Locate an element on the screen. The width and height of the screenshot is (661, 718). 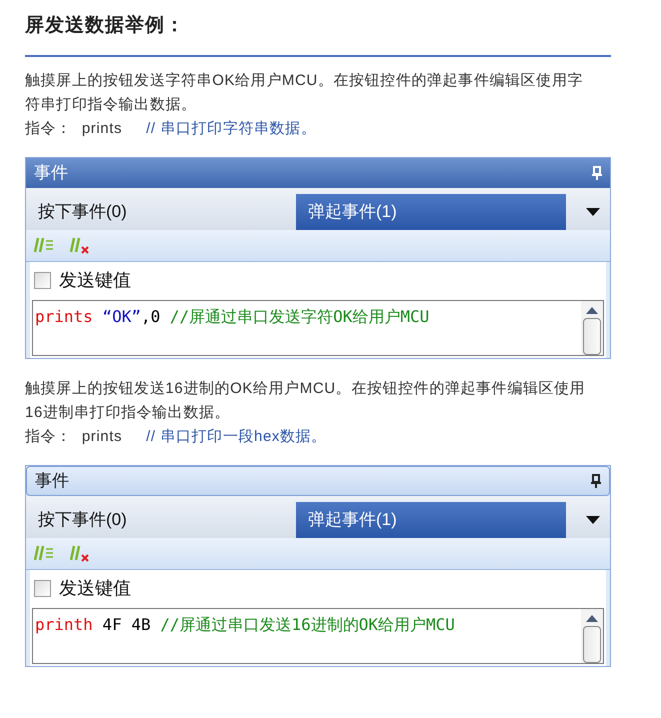
code-line: prints “OK”,0 //屏通过串口发送字符OK给用户MCU is located at coordinates (232, 317).